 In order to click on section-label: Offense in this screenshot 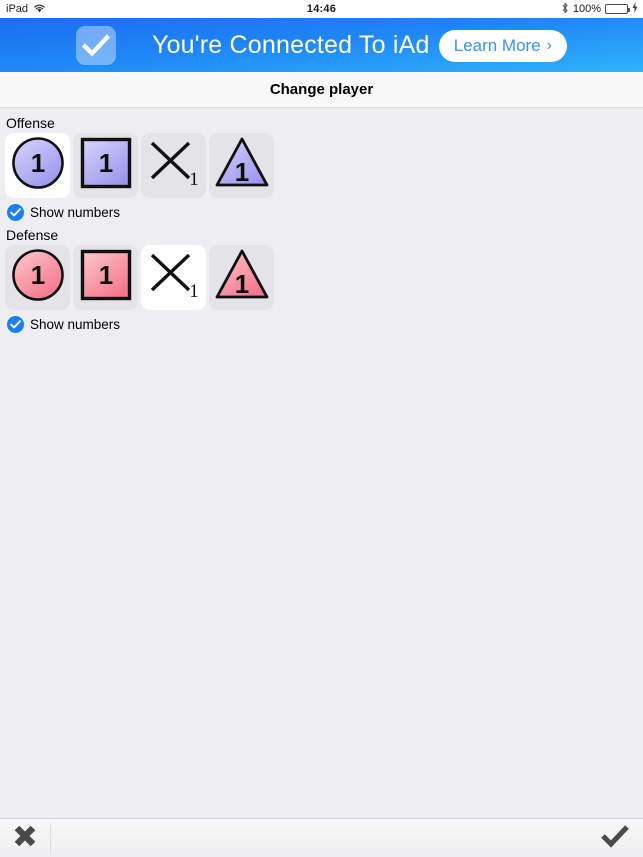, I will do `click(30, 123)`.